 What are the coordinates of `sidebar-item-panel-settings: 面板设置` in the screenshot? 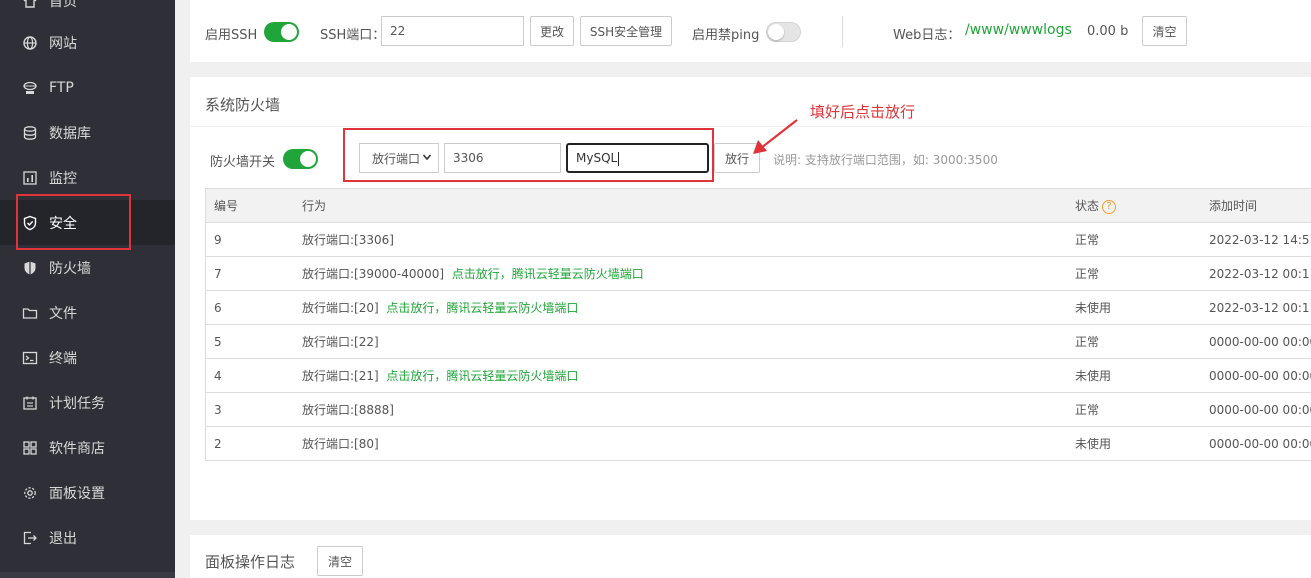 It's located at (87, 492).